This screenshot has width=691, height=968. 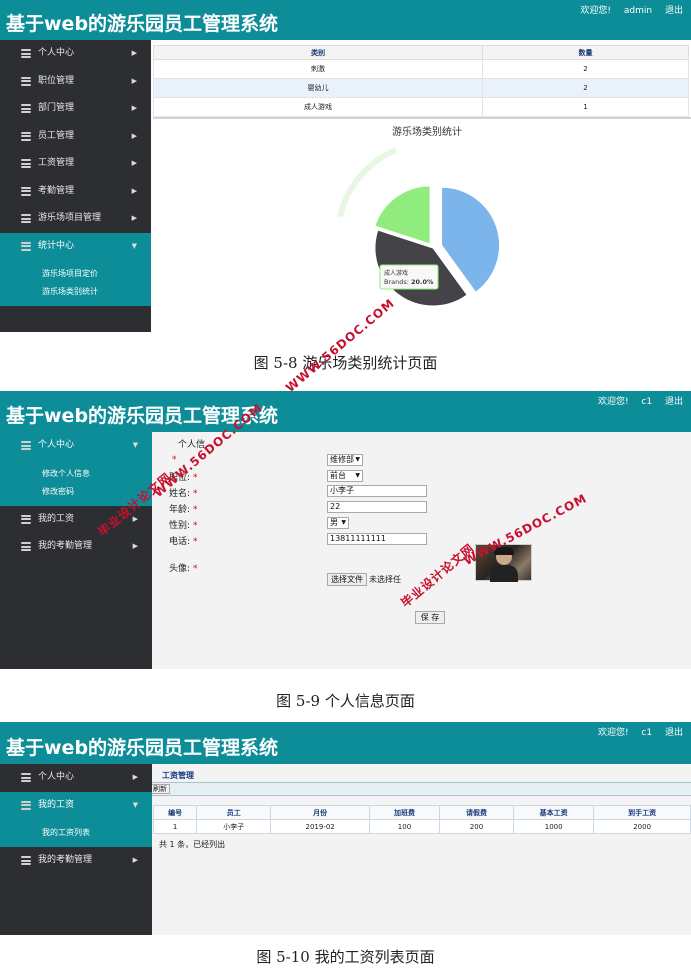 I want to click on top-nav: 欢迎您! admin 退出, so click(x=626, y=9).